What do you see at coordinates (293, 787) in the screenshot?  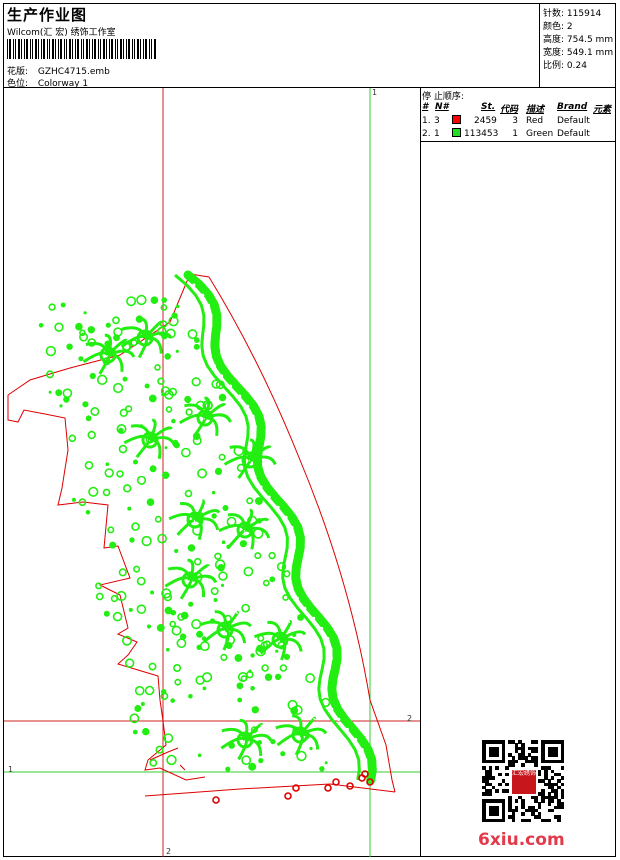 I see `red-stop-dots` at bounding box center [293, 787].